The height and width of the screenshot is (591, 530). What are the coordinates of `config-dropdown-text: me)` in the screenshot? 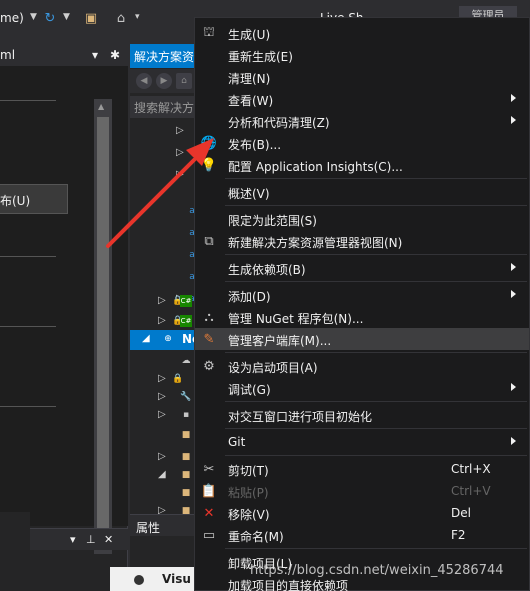 It's located at (12, 18).